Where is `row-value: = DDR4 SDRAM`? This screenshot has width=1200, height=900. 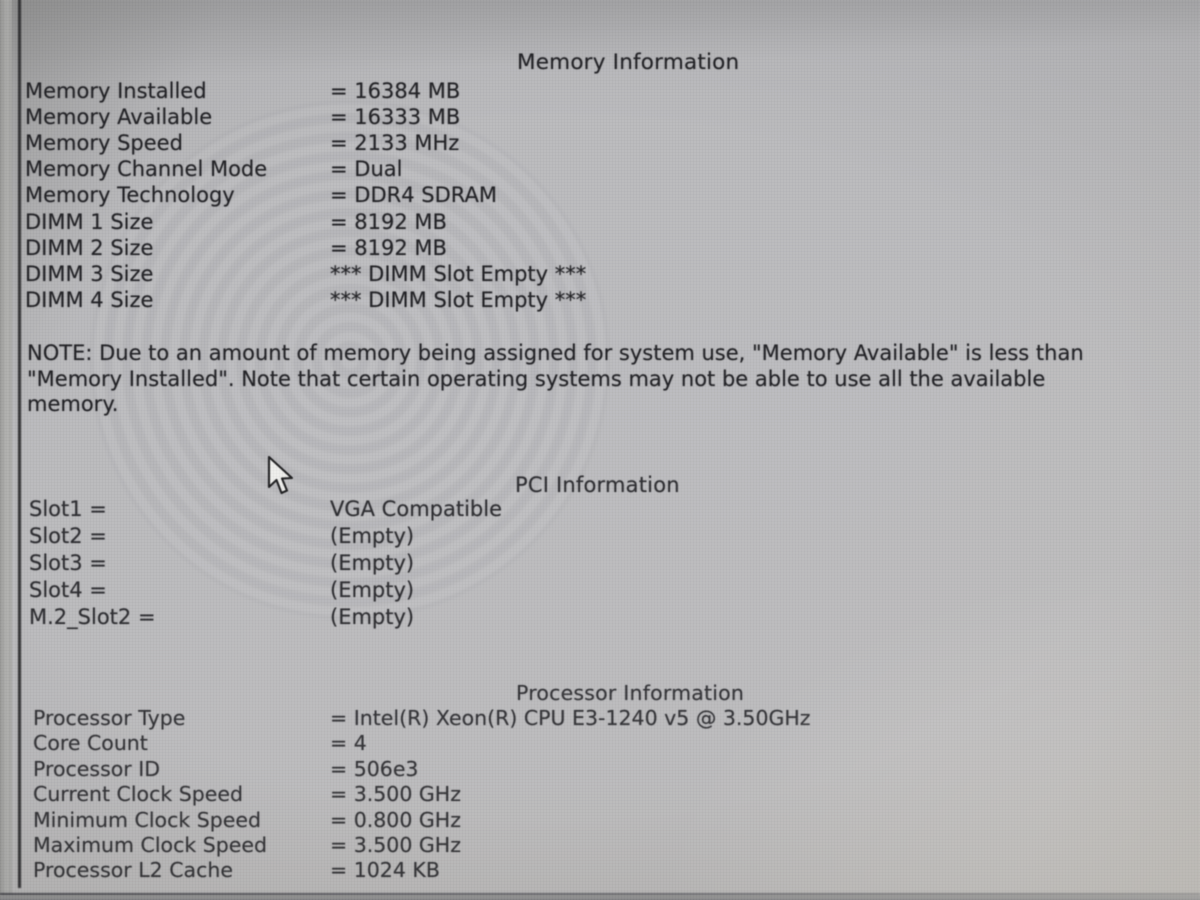
row-value: = DDR4 SDRAM is located at coordinates (413, 195).